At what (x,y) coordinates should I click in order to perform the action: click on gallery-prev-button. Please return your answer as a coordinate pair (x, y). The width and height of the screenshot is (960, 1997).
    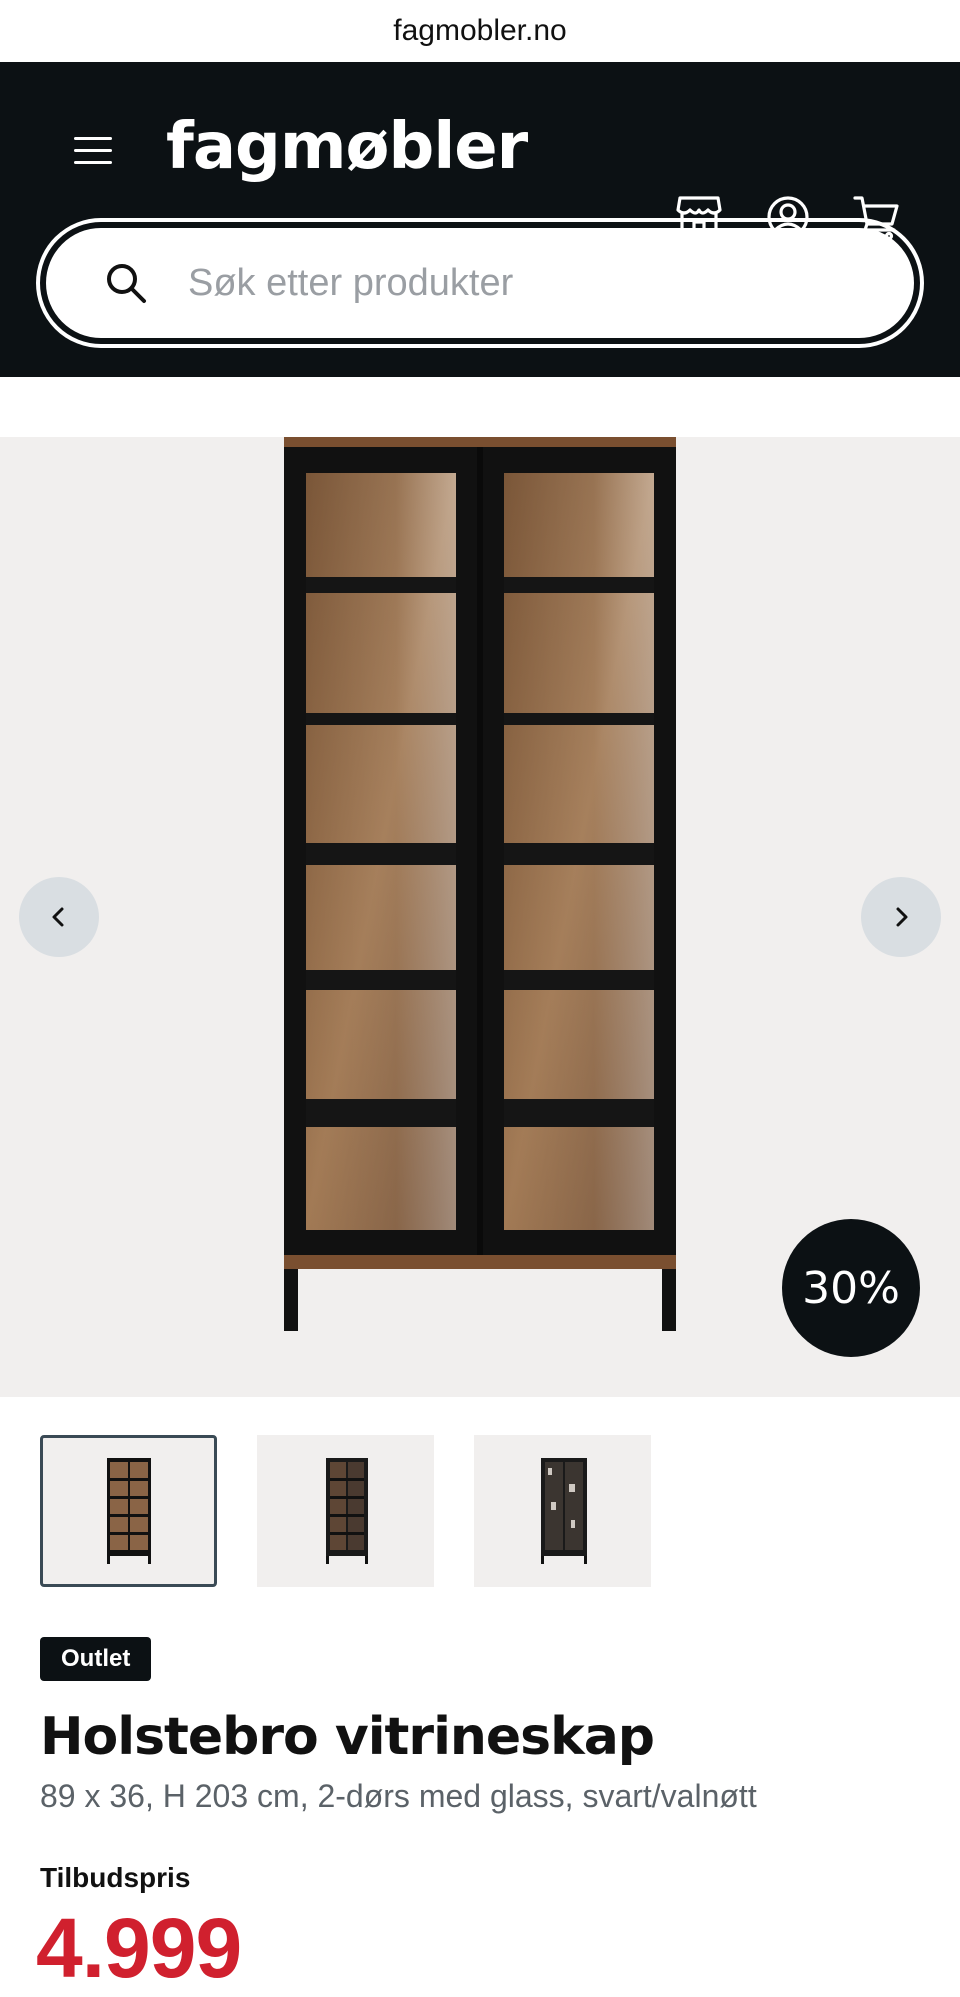
    Looking at the image, I should click on (59, 917).